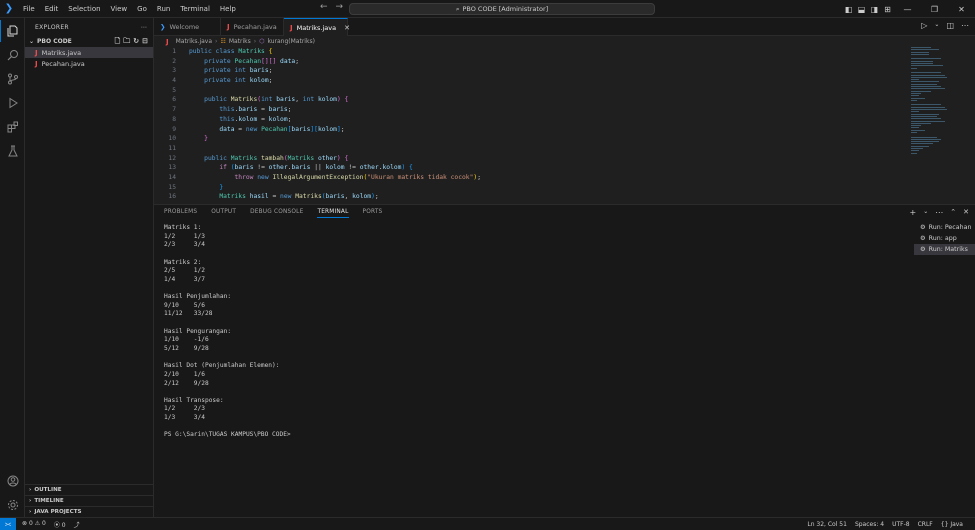 The height and width of the screenshot is (530, 975). Describe the element at coordinates (887, 9) in the screenshot. I see `customize-layout-icon: ⊞` at that location.